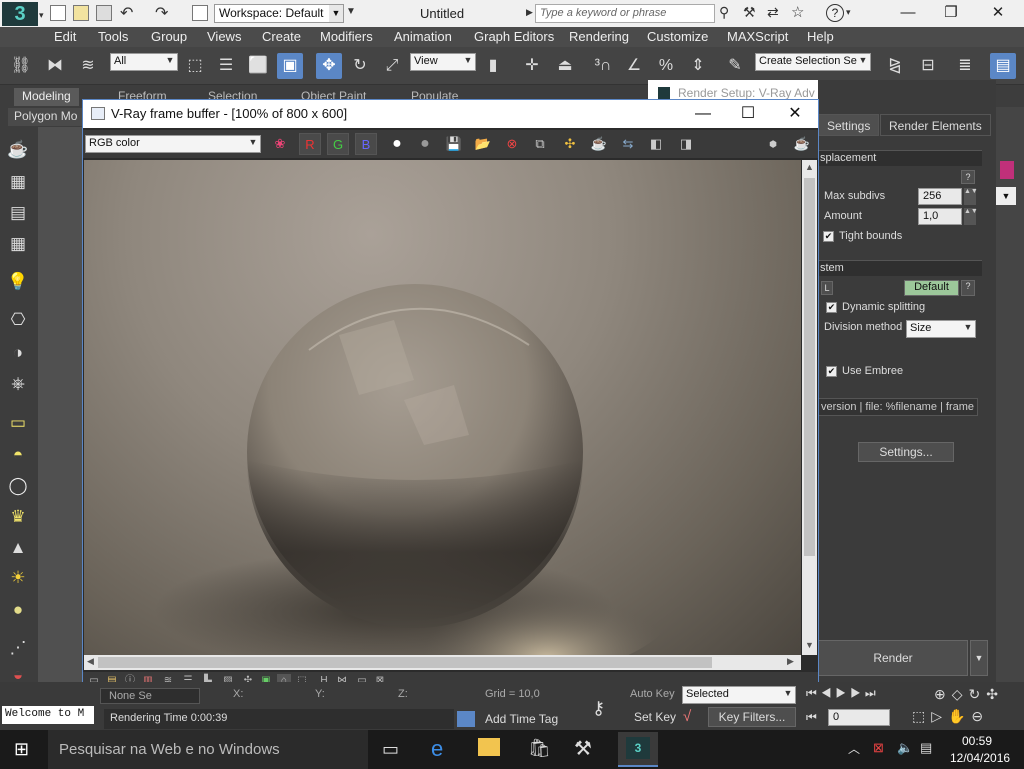  Describe the element at coordinates (290, 66) in the screenshot. I see `window-crossing-icon: ▣` at that location.